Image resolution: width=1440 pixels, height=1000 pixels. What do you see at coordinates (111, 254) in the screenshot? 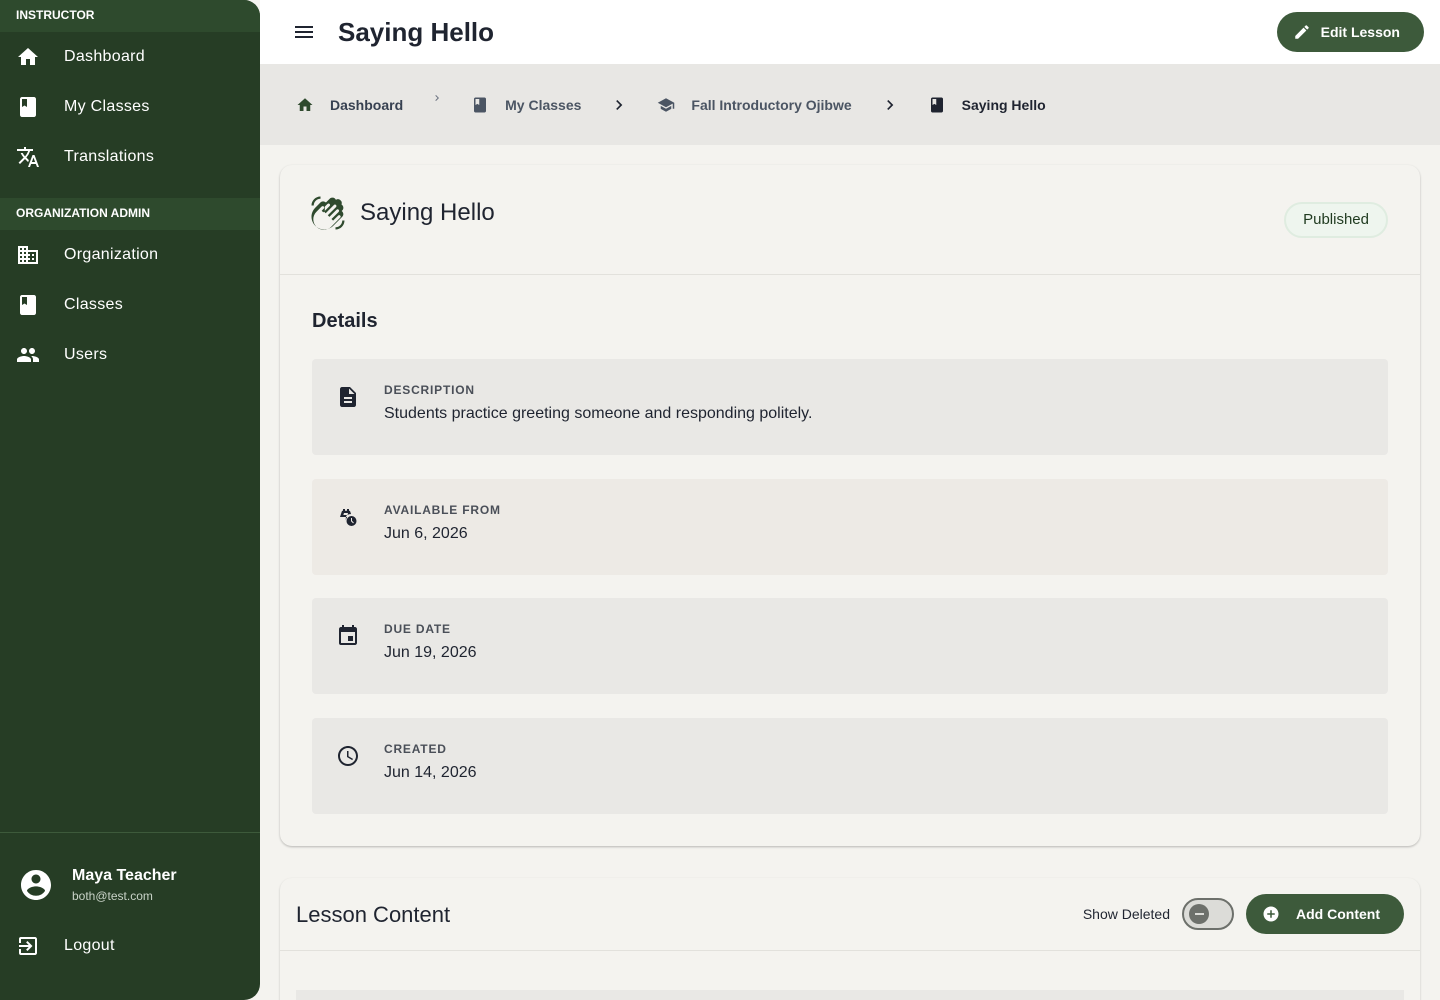
I see `sidebar-item-label: Organization` at bounding box center [111, 254].